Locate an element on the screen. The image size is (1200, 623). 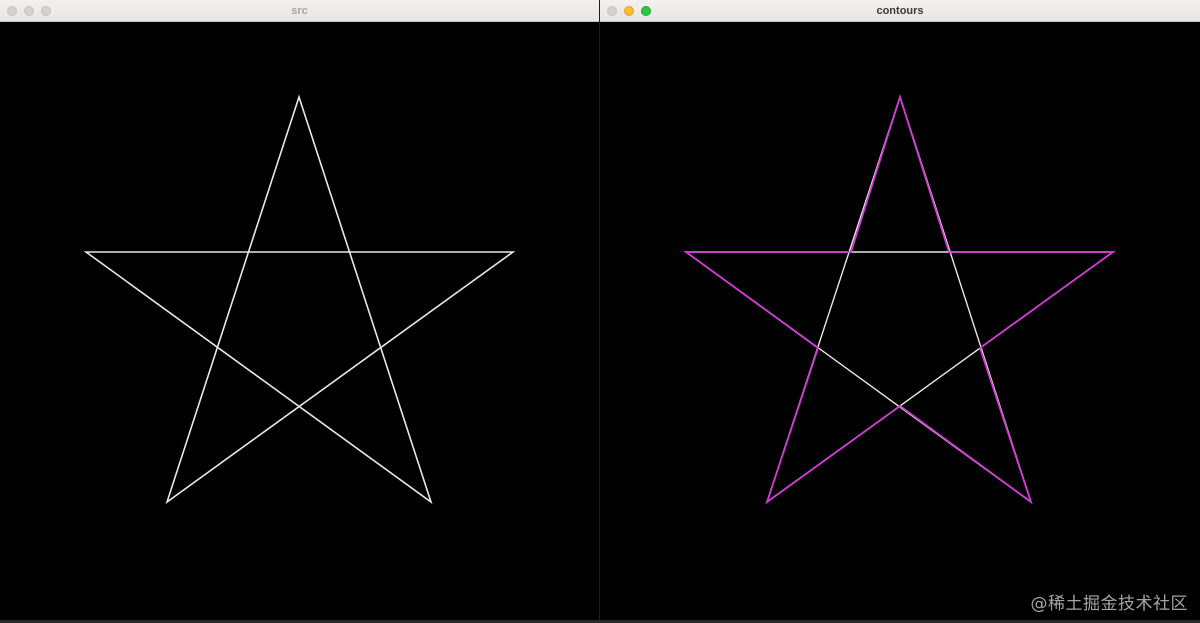
titlebar-contours: contours is located at coordinates (900, 11).